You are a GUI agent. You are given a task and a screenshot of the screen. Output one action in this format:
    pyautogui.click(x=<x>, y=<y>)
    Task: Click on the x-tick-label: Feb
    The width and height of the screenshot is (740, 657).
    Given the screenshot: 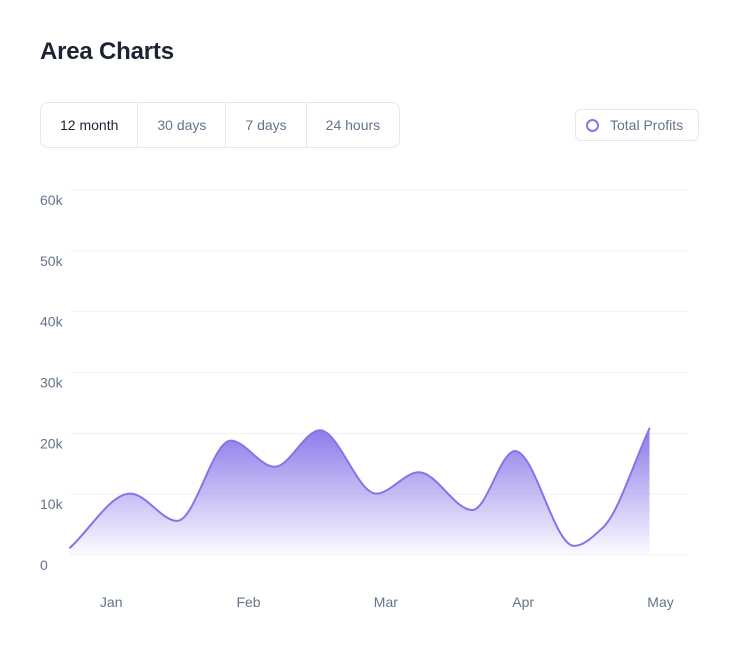 What is the action you would take?
    pyautogui.click(x=248, y=602)
    